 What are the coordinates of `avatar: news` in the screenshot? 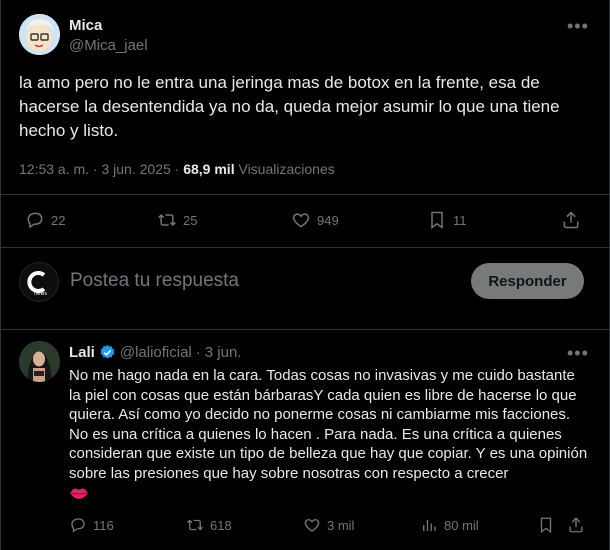 It's located at (39, 282).